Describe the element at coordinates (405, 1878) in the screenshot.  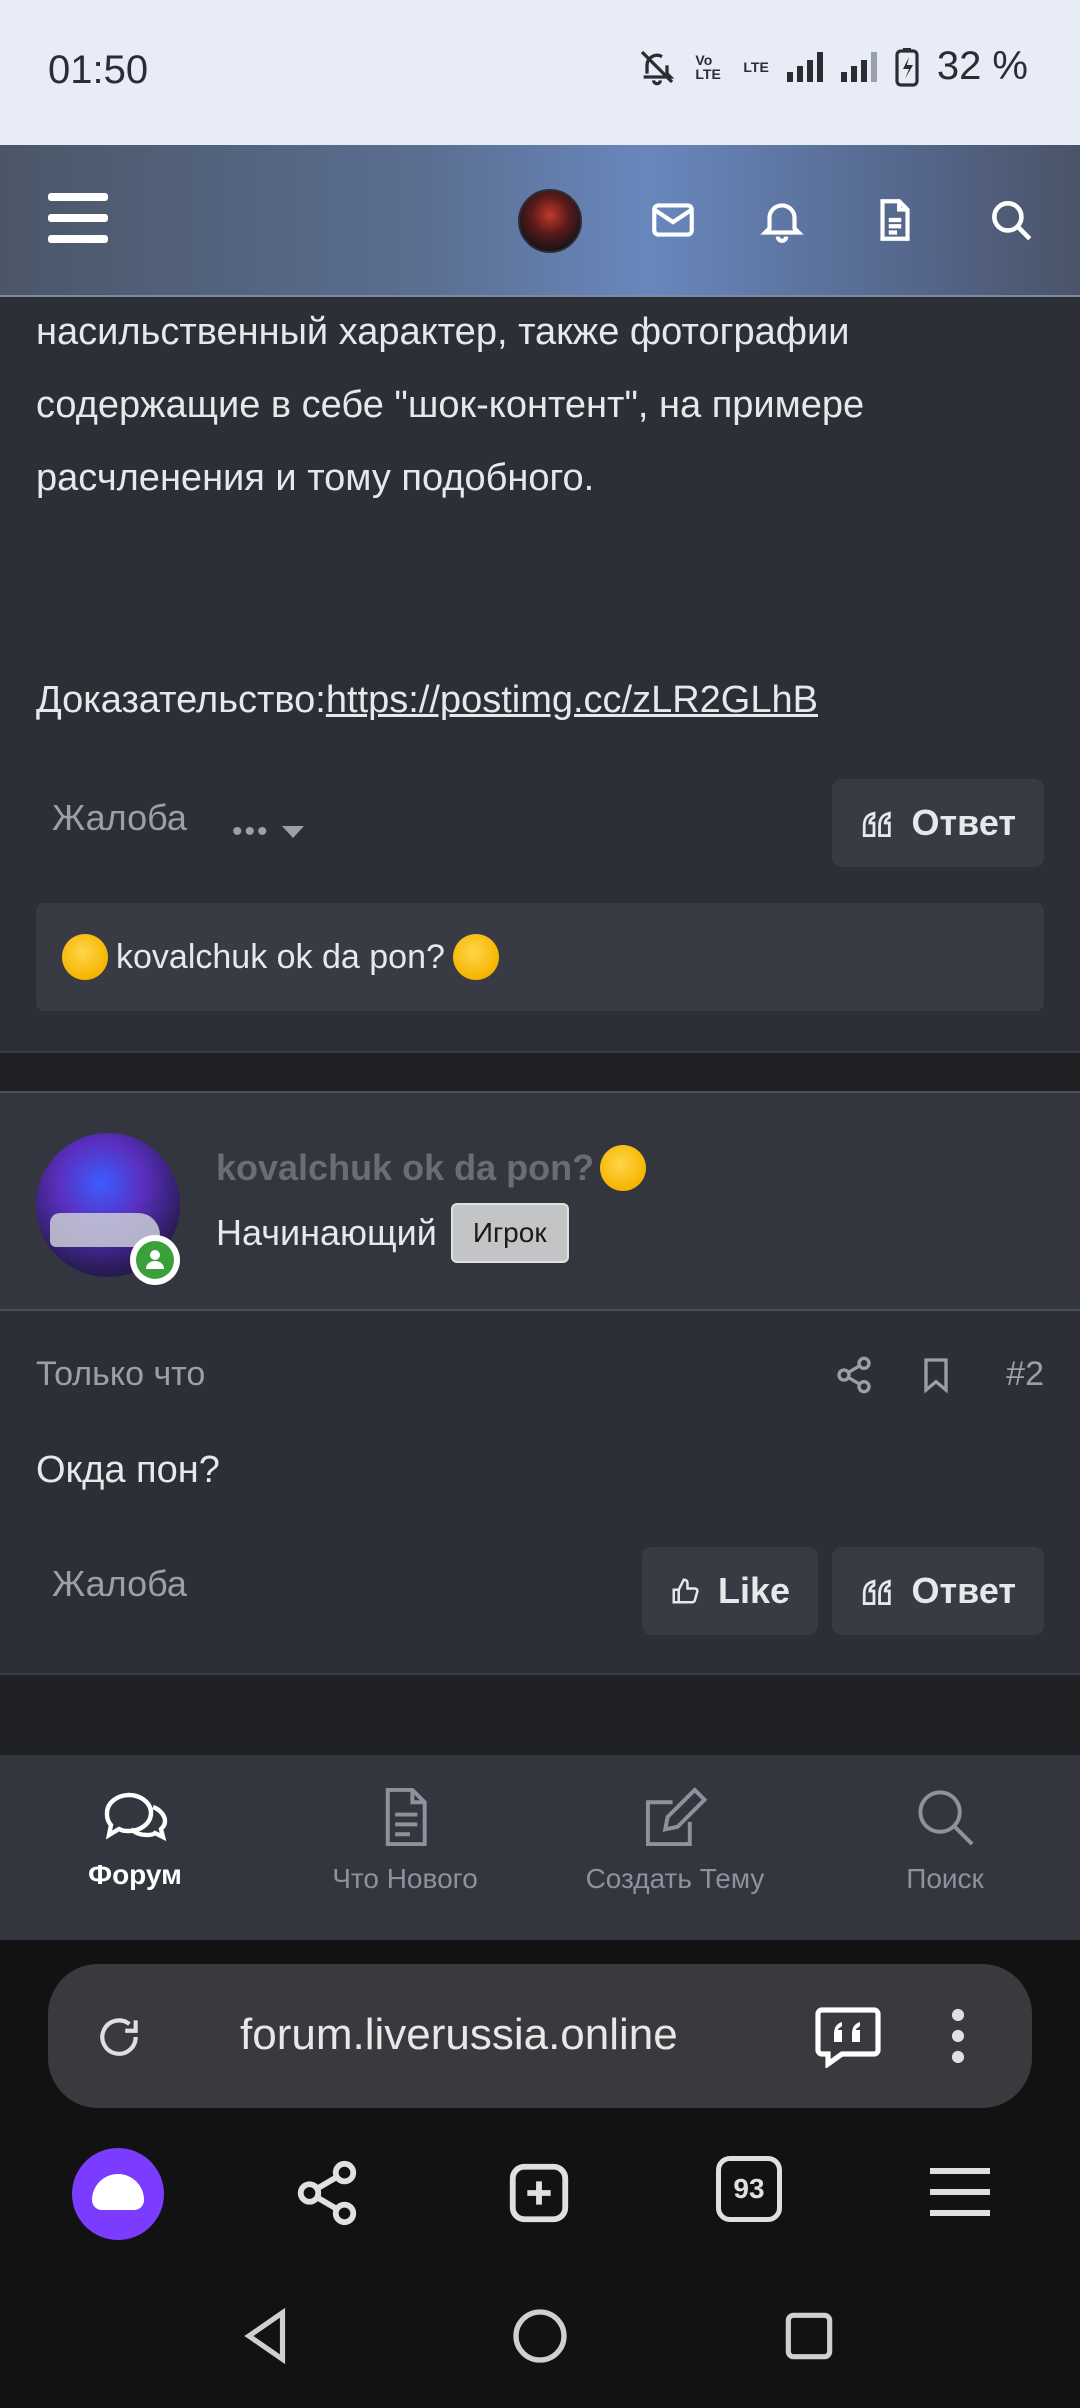
I see `nav-whats-new-label: Что Нового` at that location.